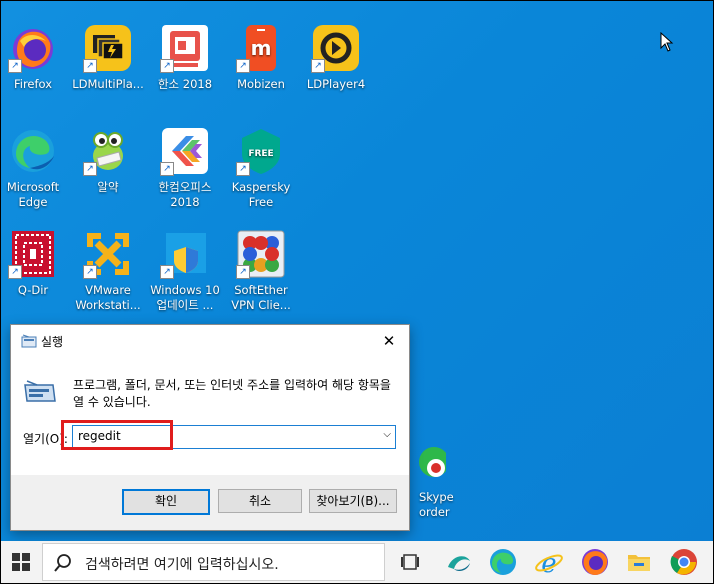 The width and height of the screenshot is (714, 584). Describe the element at coordinates (52, 342) in the screenshot. I see `dialog-title: 실행` at that location.